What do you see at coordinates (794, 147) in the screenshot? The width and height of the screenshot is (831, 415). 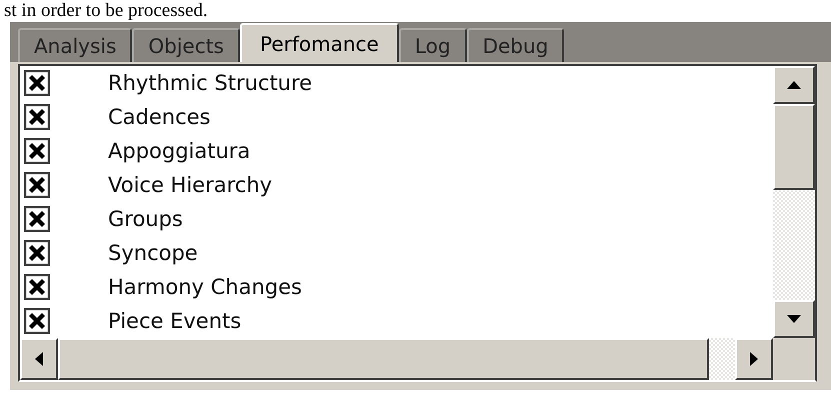 I see `scroll-thumb` at bounding box center [794, 147].